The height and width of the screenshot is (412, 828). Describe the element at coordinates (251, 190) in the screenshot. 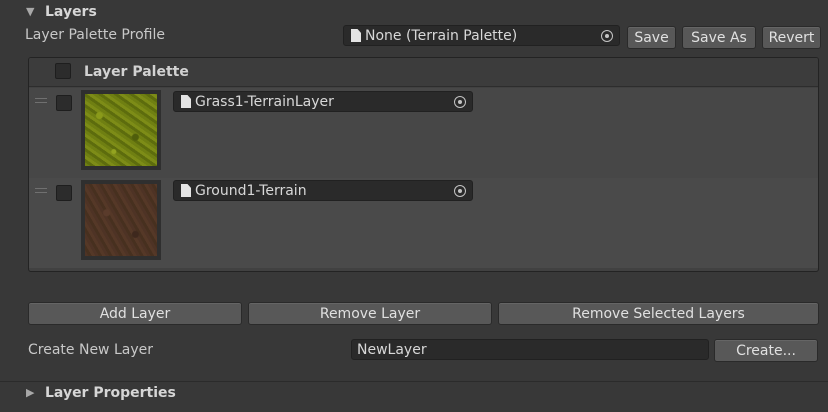

I see `layer-name: Ground1-Terrain` at that location.